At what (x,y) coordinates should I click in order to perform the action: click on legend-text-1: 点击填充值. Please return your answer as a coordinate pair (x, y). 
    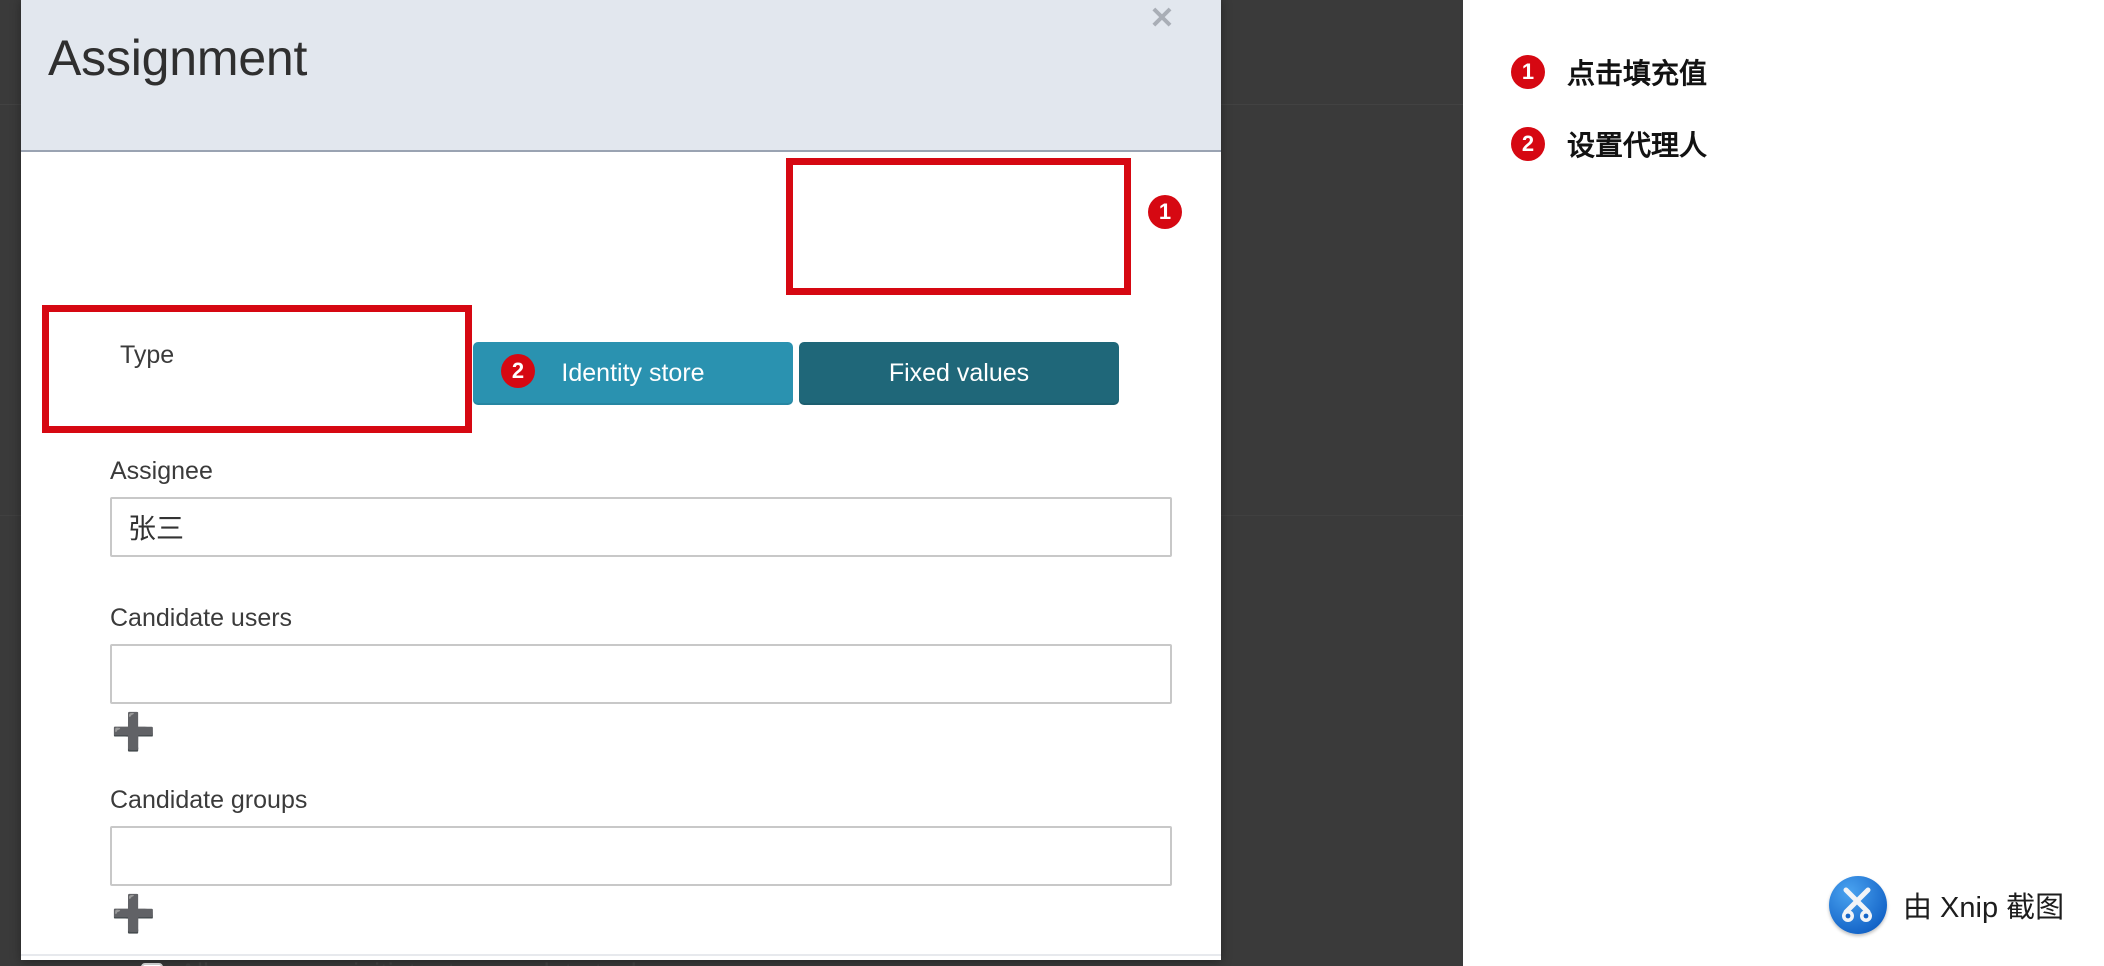
    Looking at the image, I should click on (1637, 73).